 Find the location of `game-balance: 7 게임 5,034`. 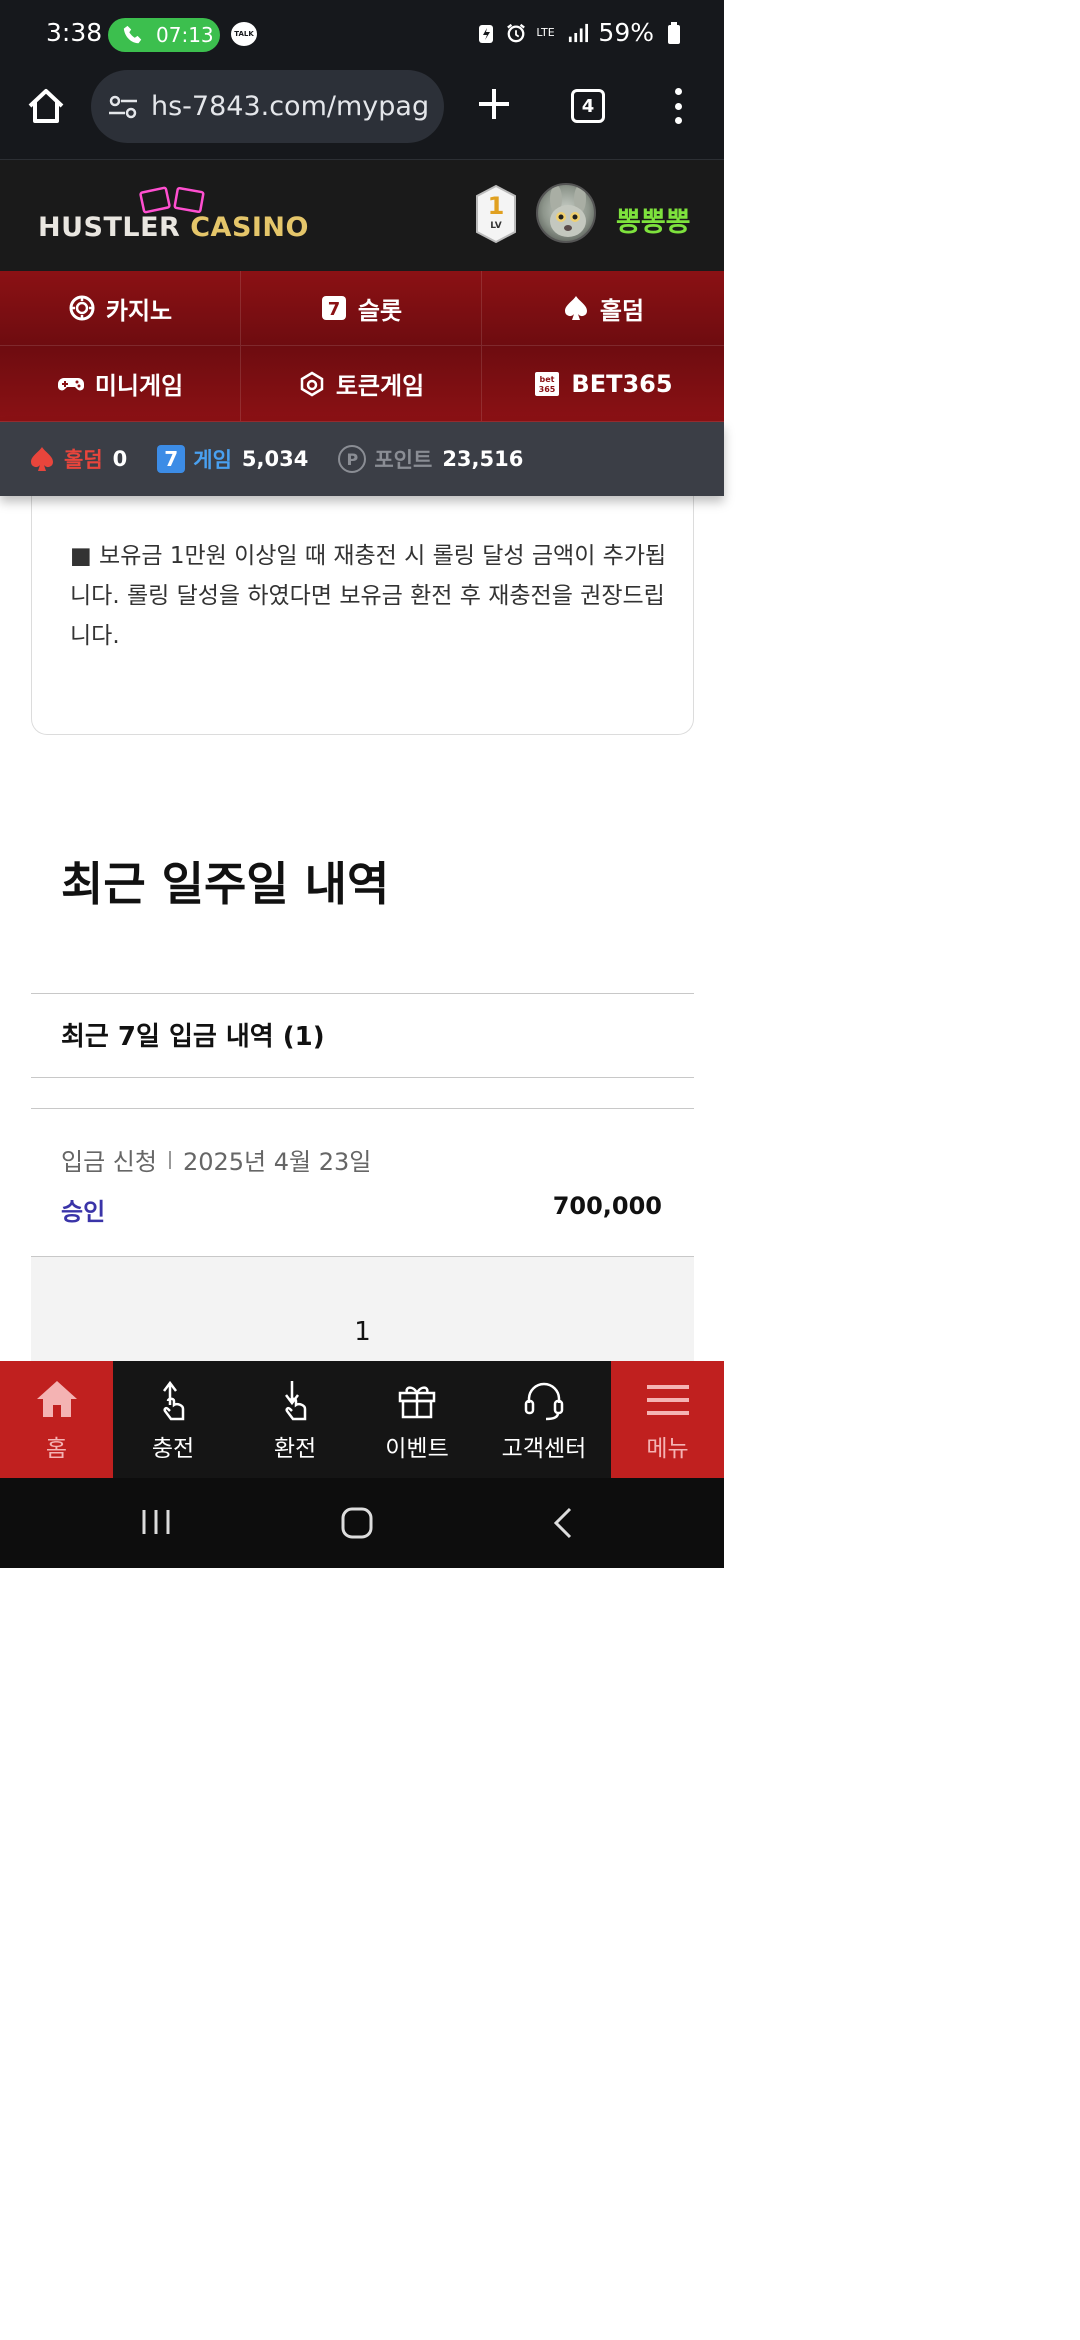

game-balance: 7 게임 5,034 is located at coordinates (232, 459).